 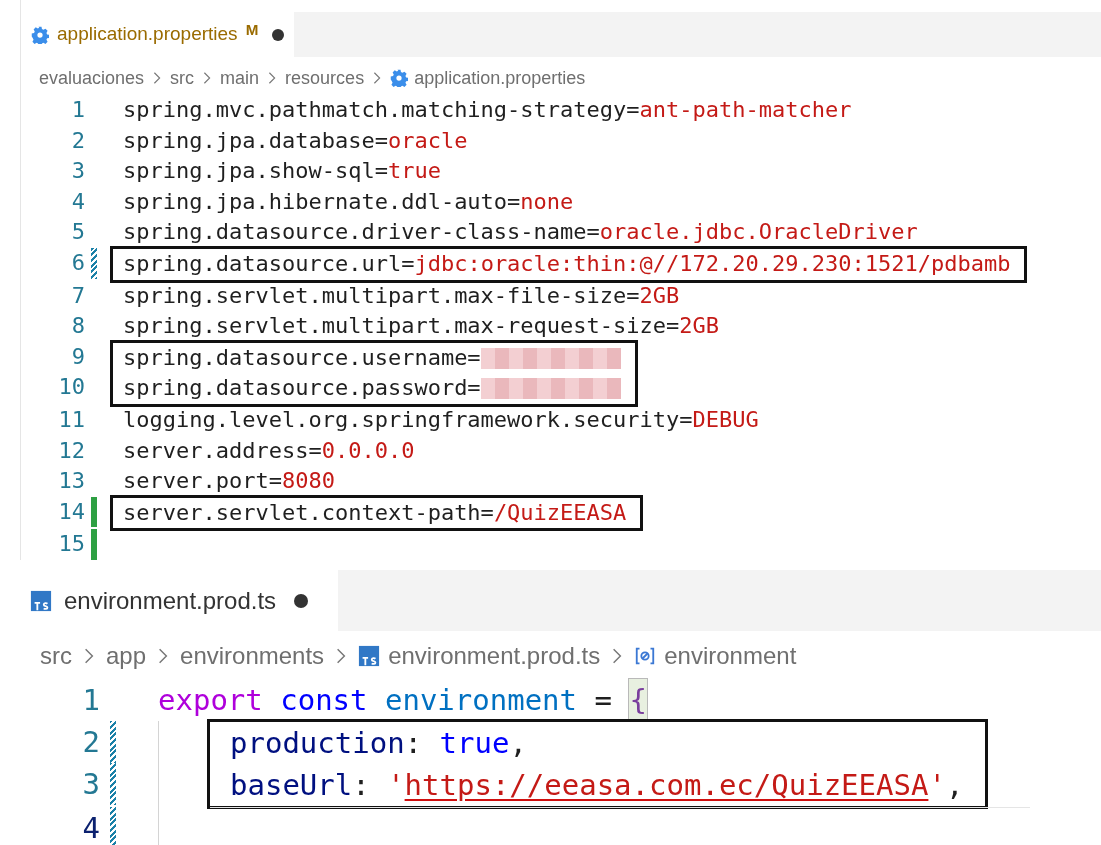 I want to click on code-line: spring.datasource.username=, so click(x=372, y=358).